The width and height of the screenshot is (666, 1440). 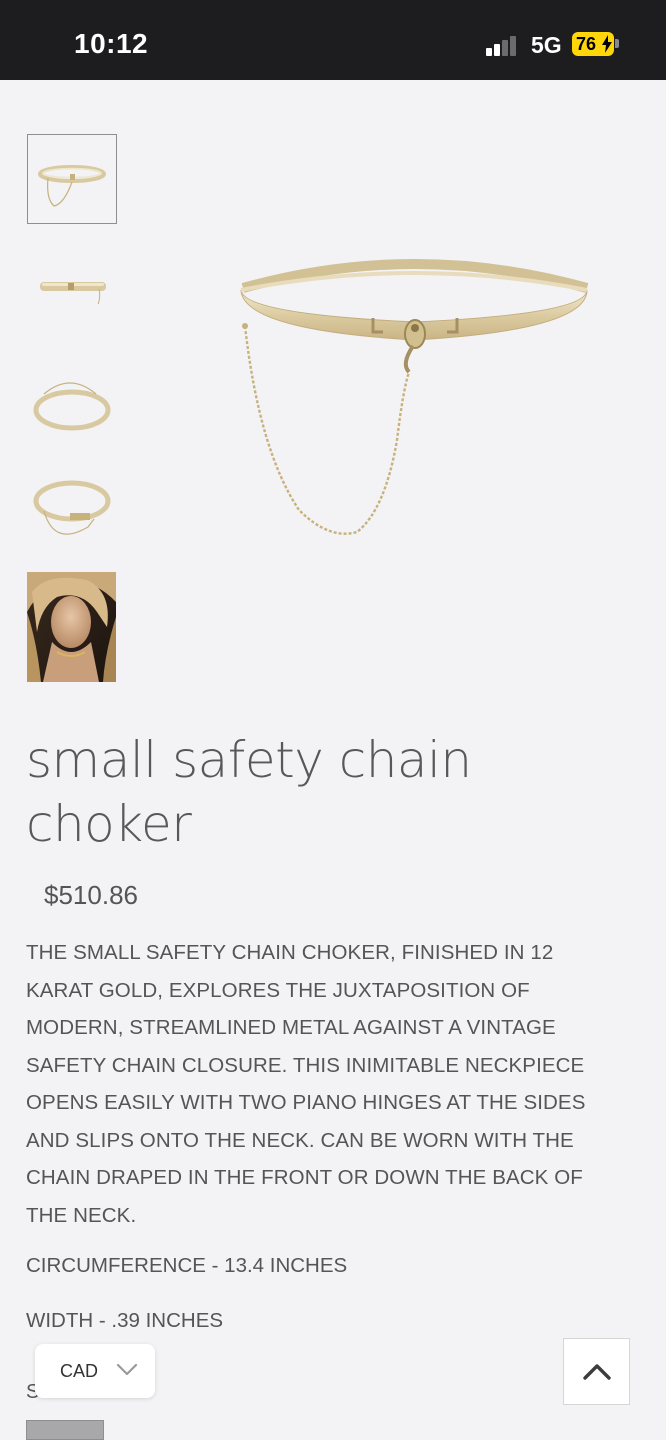 What do you see at coordinates (333, 40) in the screenshot?
I see `status-bar: 10:12 5G 76` at bounding box center [333, 40].